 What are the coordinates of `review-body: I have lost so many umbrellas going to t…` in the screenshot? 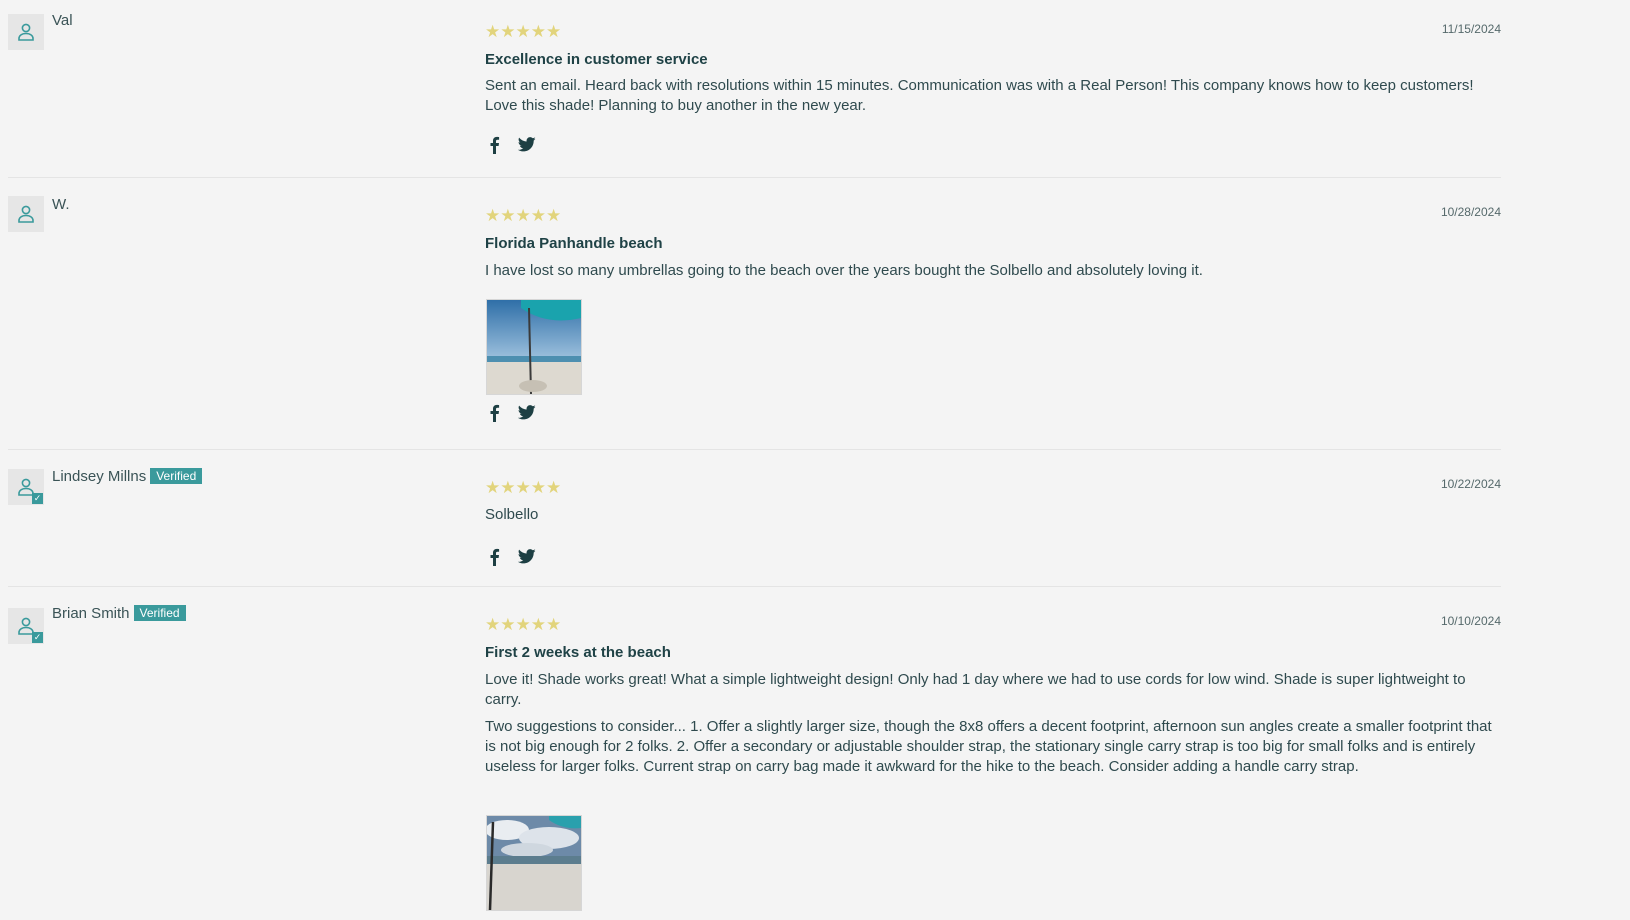 It's located at (844, 270).